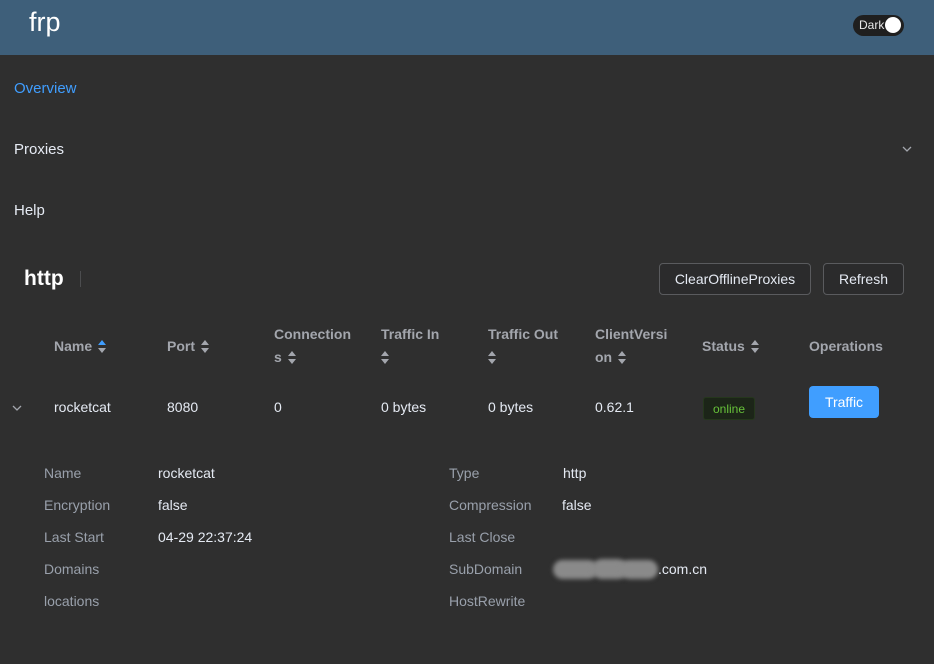 This screenshot has width=934, height=664. I want to click on detail-label-domains: Domains, so click(72, 569).